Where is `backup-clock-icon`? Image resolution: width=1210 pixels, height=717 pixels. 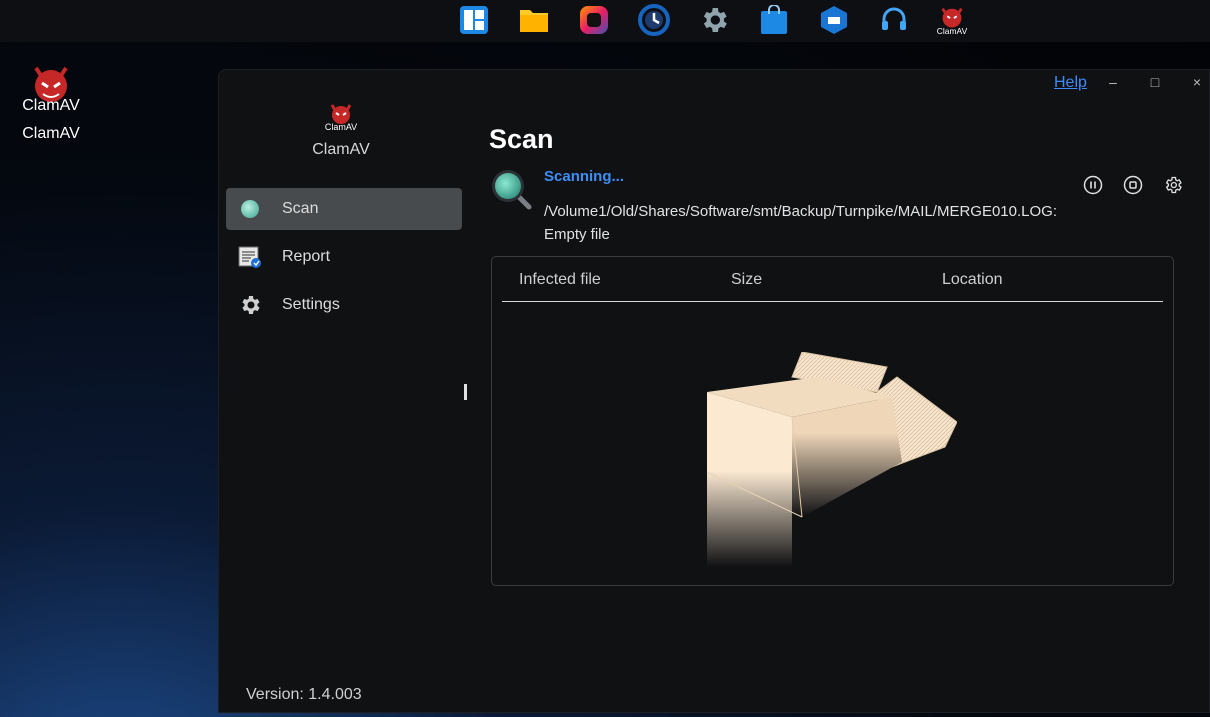 backup-clock-icon is located at coordinates (654, 20).